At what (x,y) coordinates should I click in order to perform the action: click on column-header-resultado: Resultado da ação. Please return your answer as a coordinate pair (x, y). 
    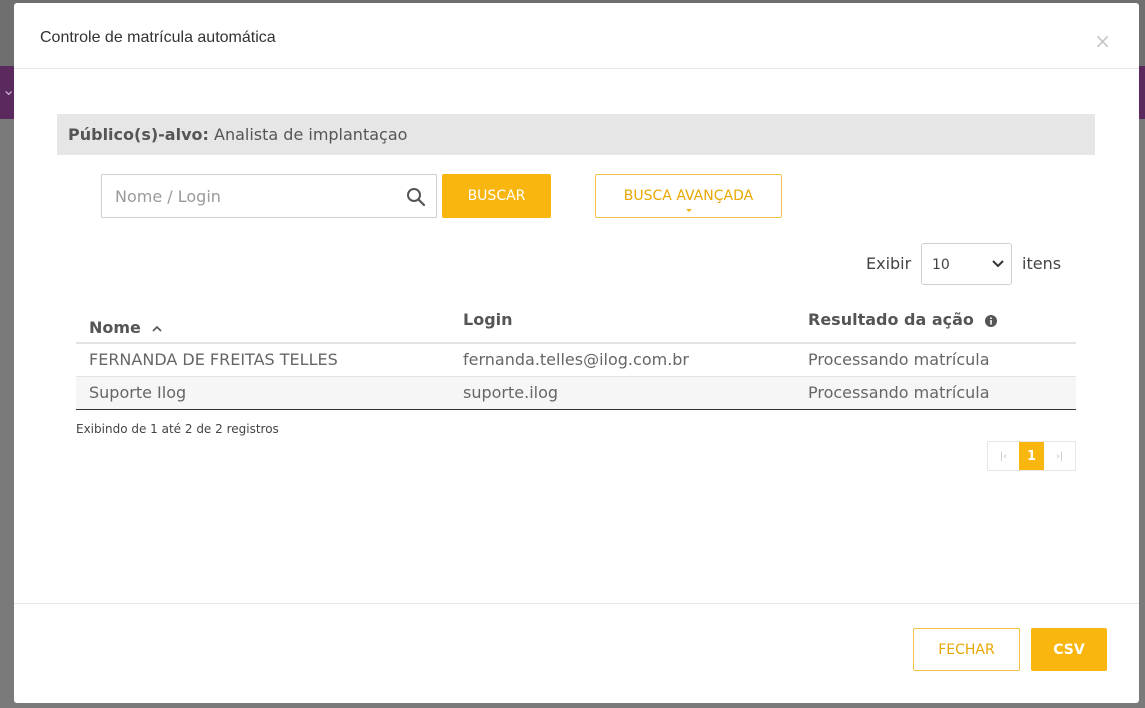
    Looking at the image, I should click on (935, 324).